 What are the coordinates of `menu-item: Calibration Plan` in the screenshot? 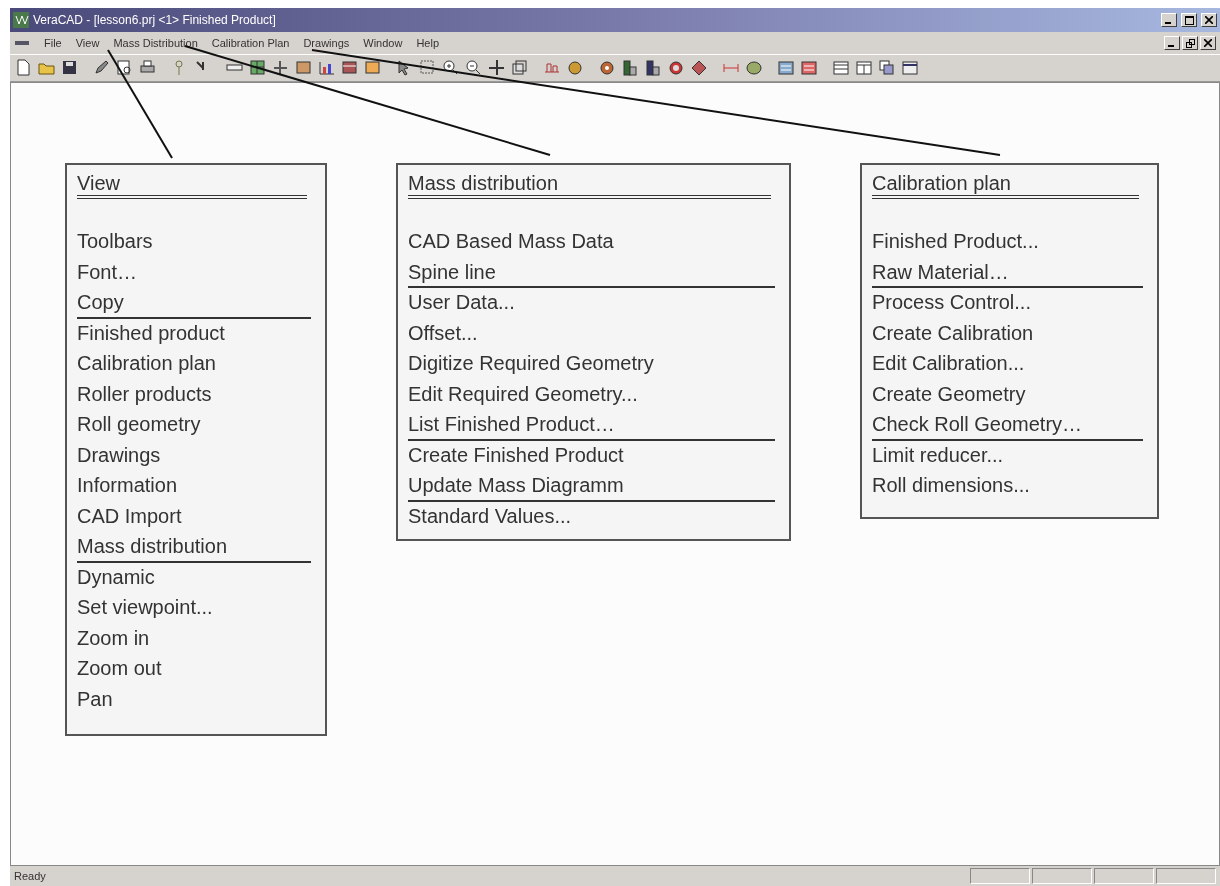 It's located at (250, 43).